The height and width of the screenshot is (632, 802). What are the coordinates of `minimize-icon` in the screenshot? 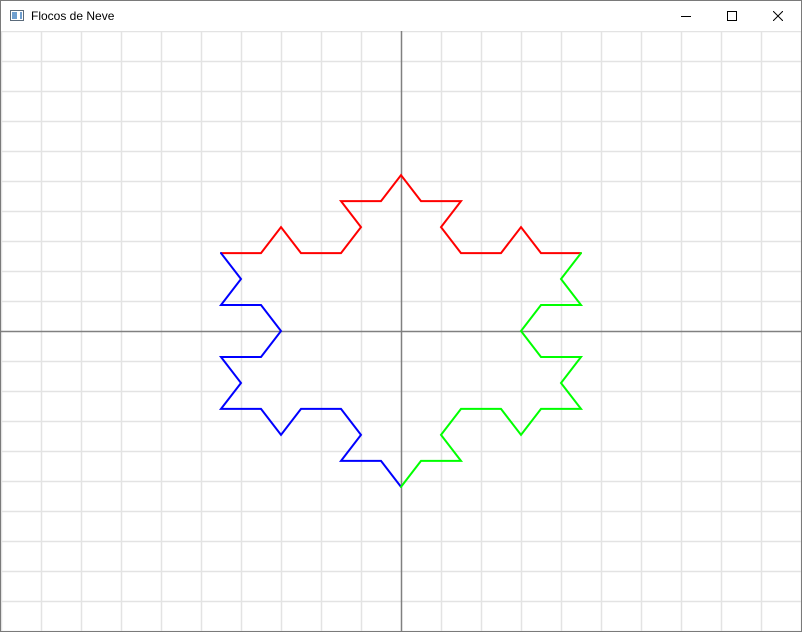 It's located at (686, 16).